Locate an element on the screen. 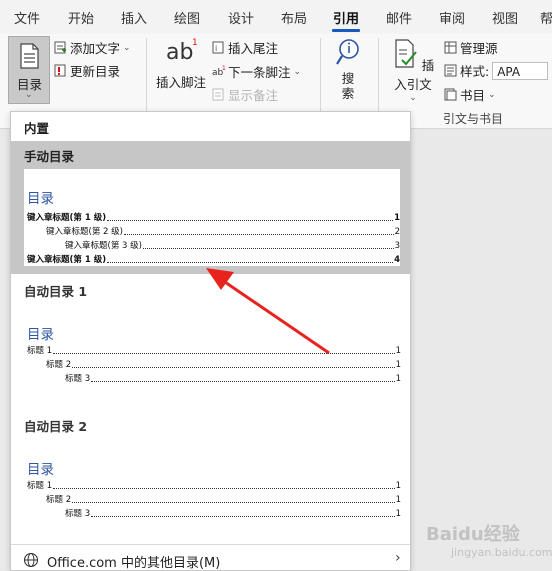 The width and height of the screenshot is (552, 571). annotation-arrow is located at coordinates (268, 311).